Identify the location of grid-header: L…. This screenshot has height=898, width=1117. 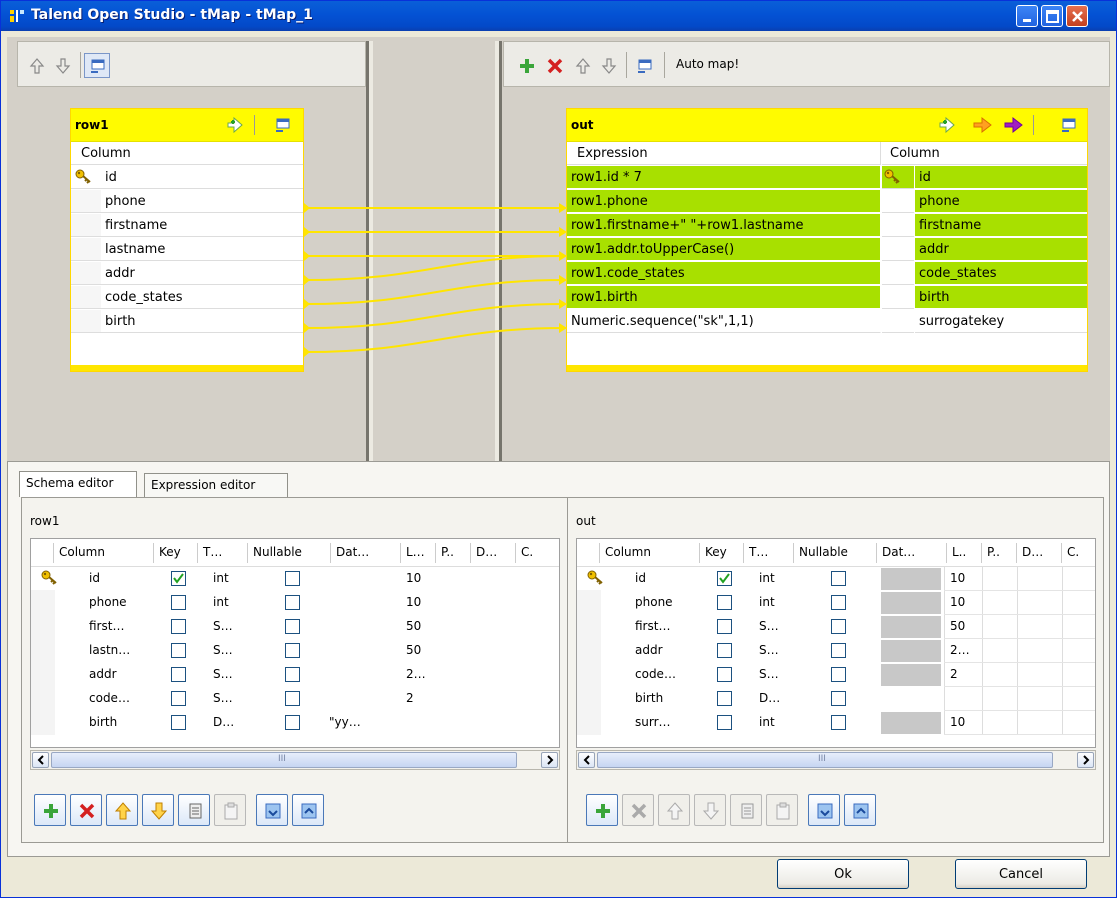
(415, 552).